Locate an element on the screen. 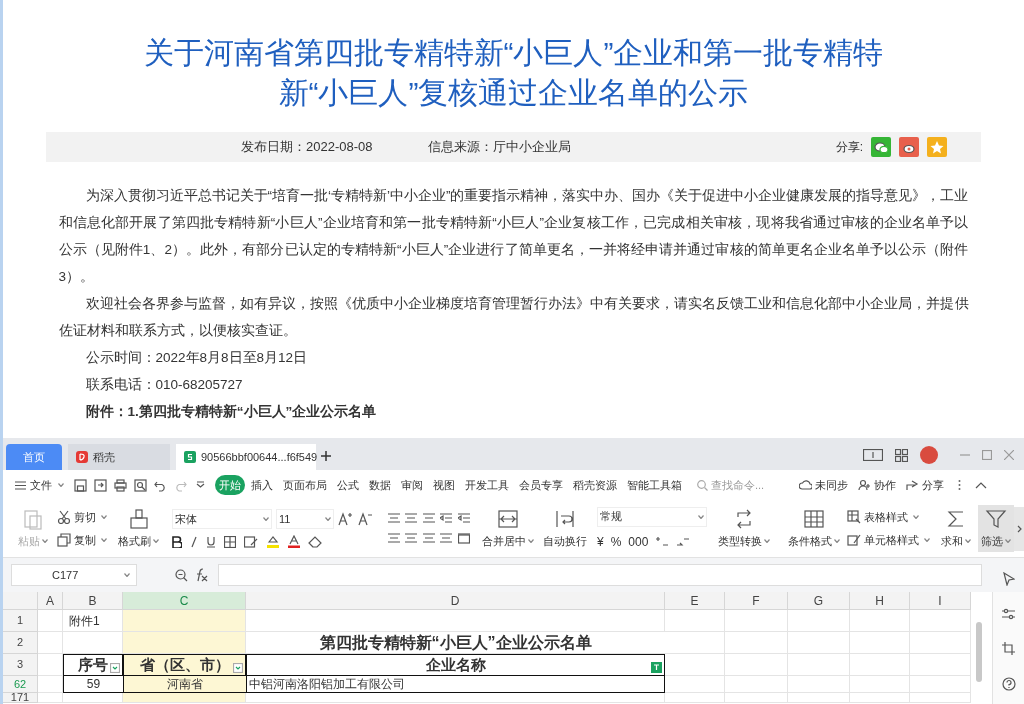 This screenshot has width=1024, height=704. cell-style-button: 单元格样式 is located at coordinates (888, 539).